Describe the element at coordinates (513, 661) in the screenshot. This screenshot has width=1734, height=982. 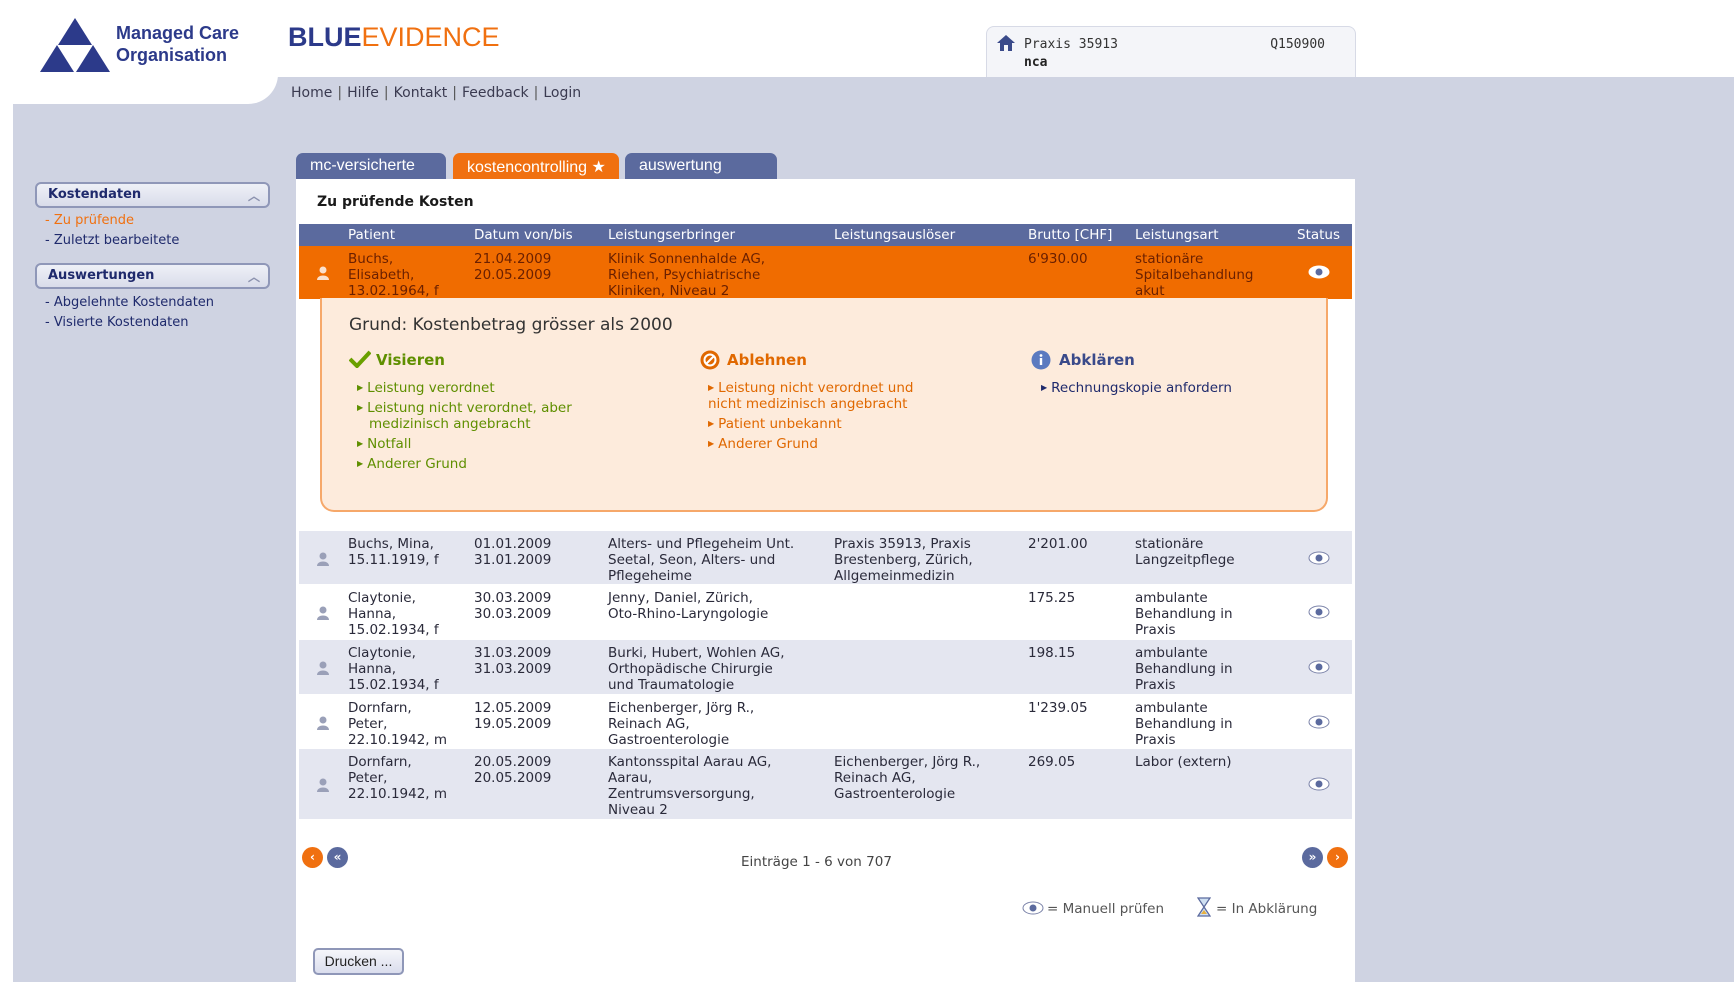
I see `cell-dates: 31.03.2009 31.03.2009` at that location.